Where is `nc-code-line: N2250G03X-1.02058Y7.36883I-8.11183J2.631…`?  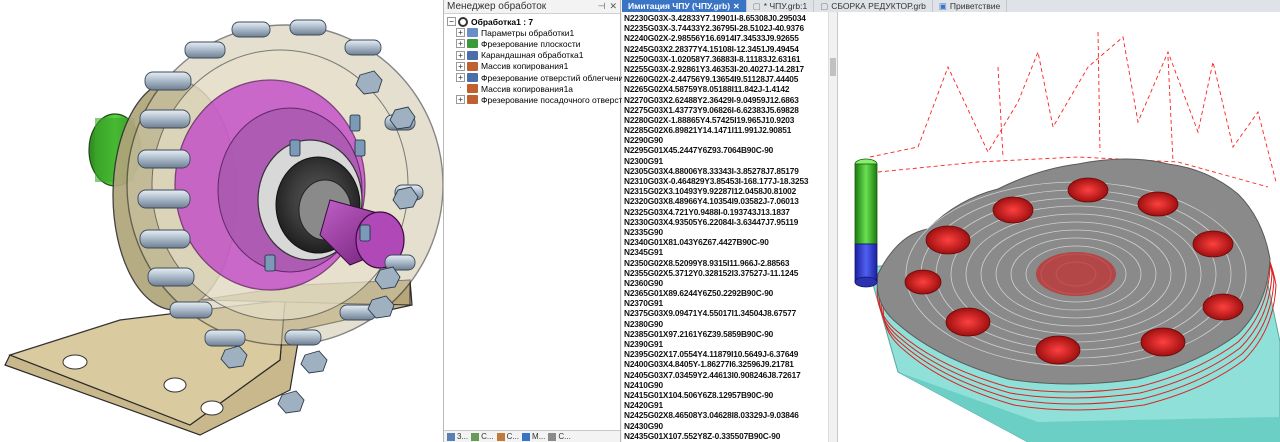
nc-code-line: N2250G03X-1.02058Y7.36883I-8.11183J2.631… is located at coordinates (724, 59).